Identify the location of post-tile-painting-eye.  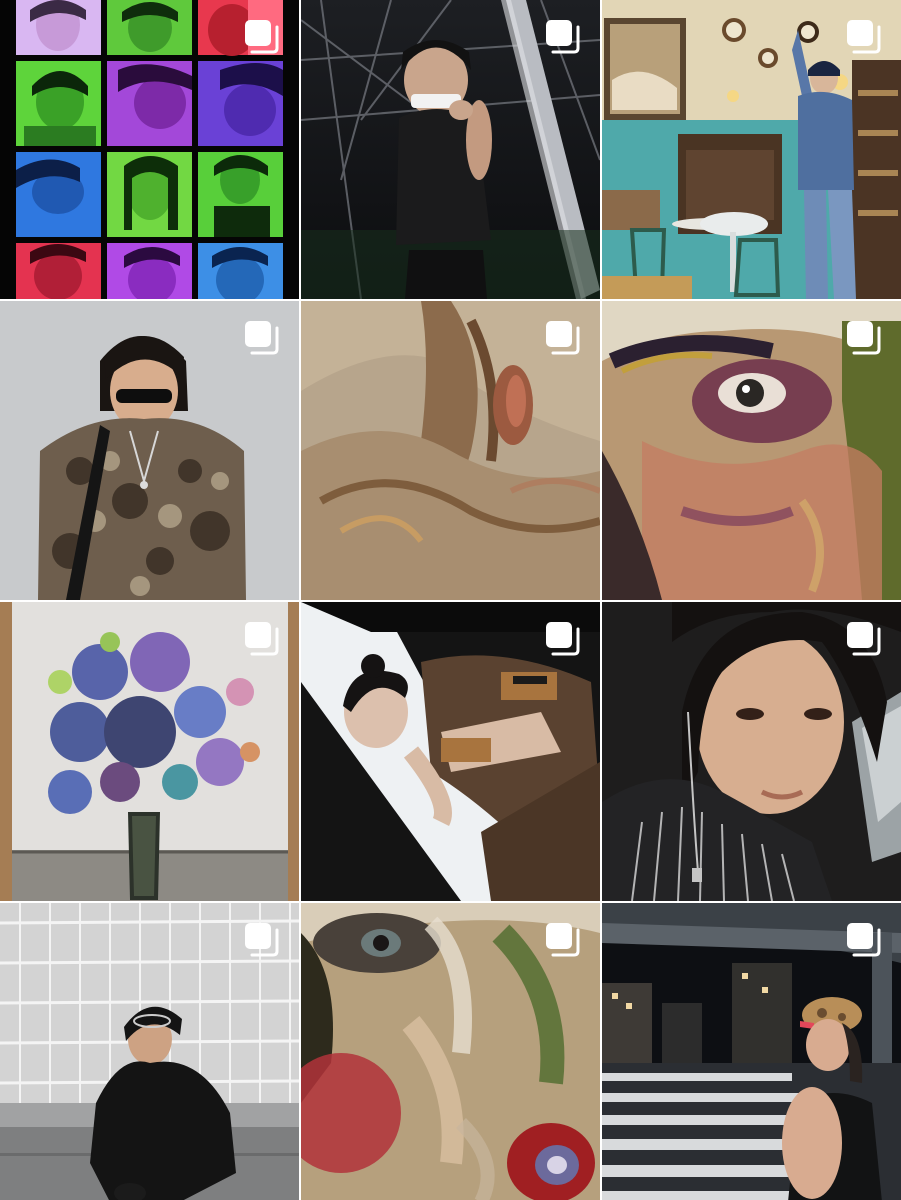
(751, 450).